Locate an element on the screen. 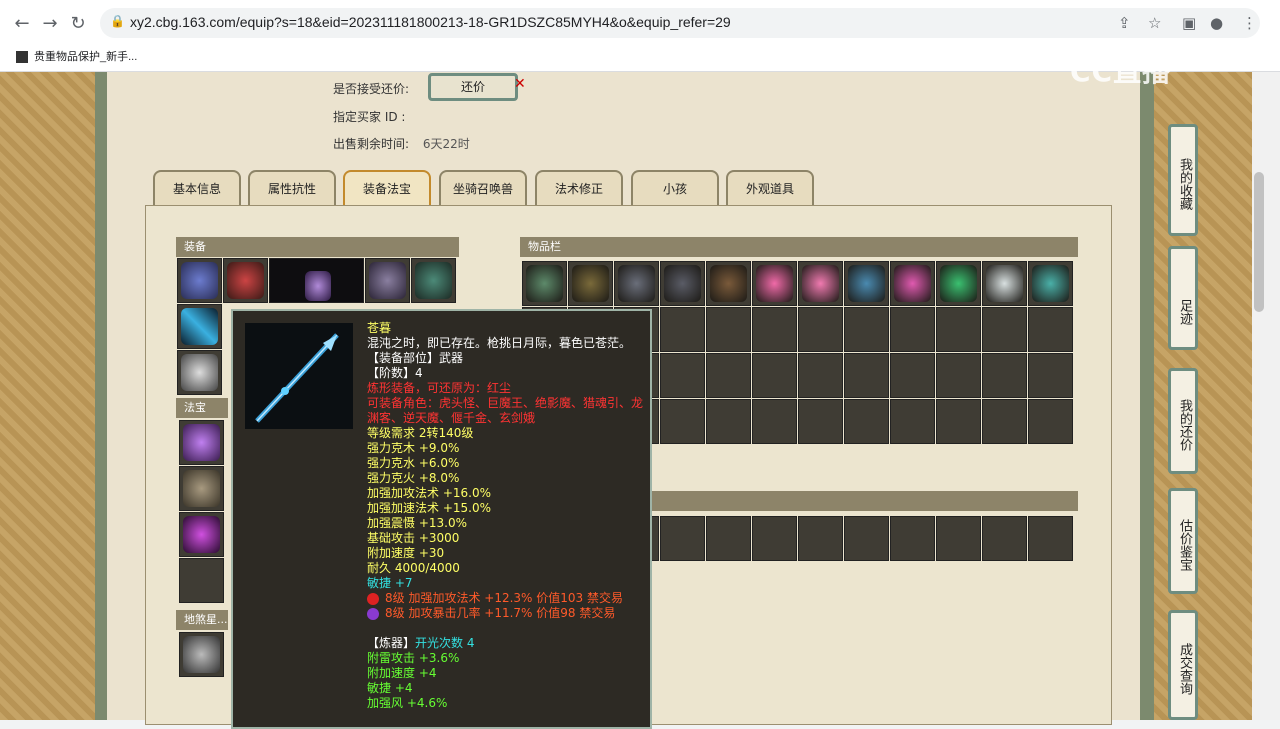  item-stat: 基础攻击 +3000 is located at coordinates (413, 538).